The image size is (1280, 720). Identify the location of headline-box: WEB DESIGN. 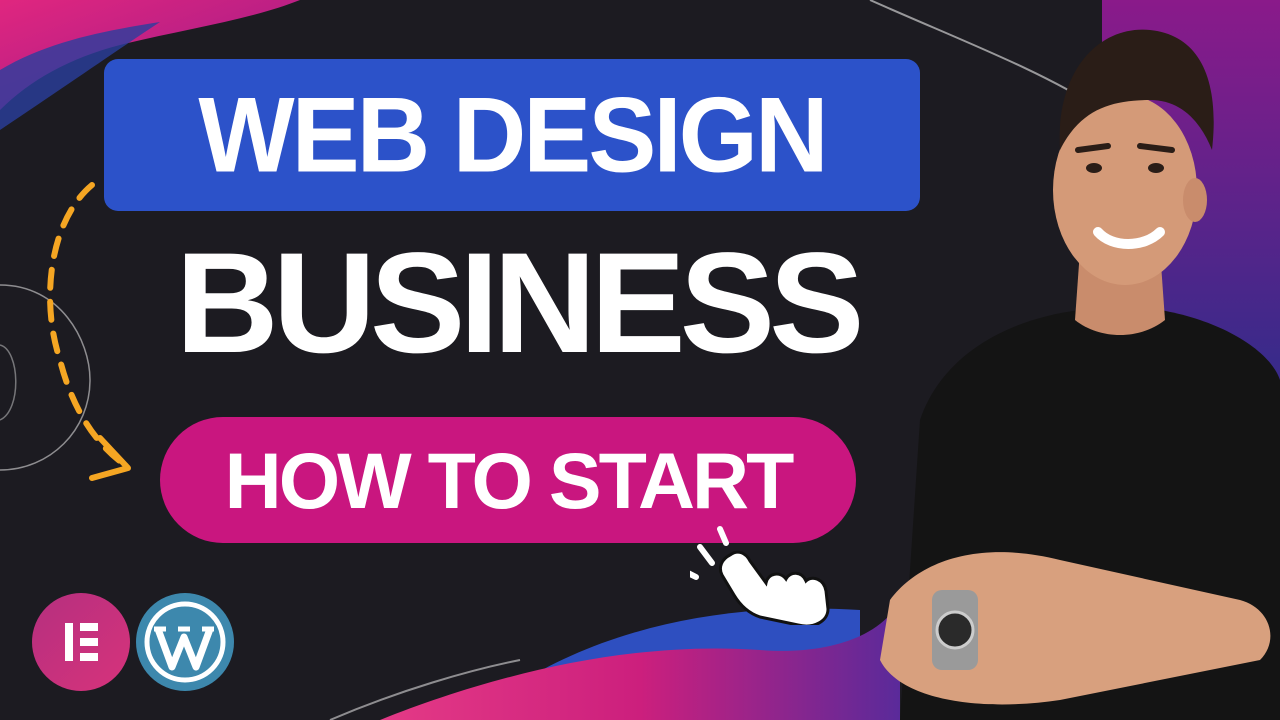
(512, 135).